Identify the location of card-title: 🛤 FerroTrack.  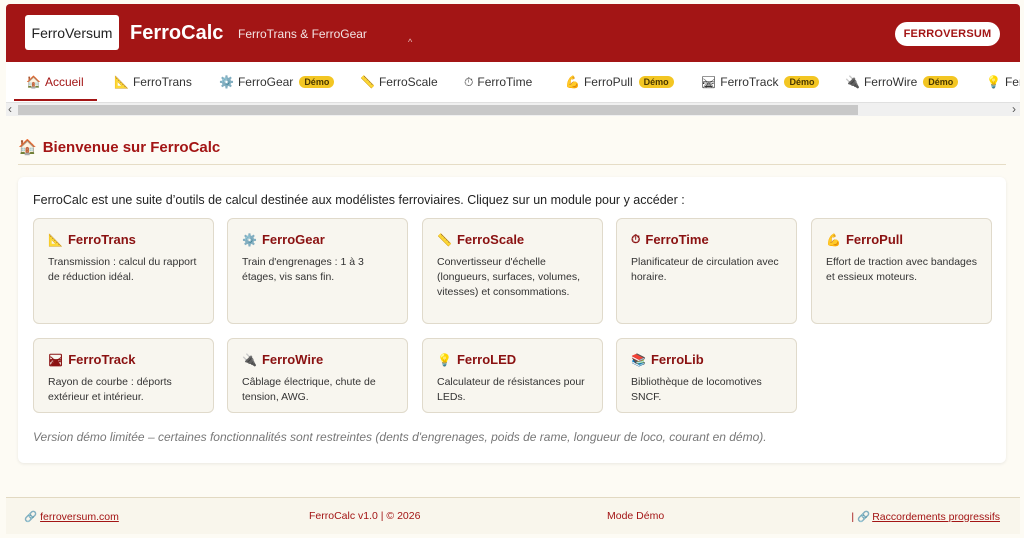
(91, 359).